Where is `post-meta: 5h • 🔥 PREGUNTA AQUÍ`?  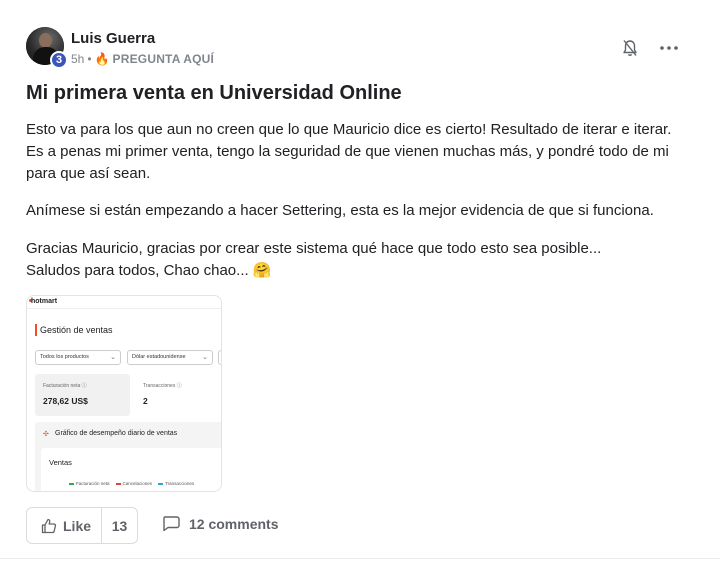
post-meta: 5h • 🔥 PREGUNTA AQUÍ is located at coordinates (142, 59).